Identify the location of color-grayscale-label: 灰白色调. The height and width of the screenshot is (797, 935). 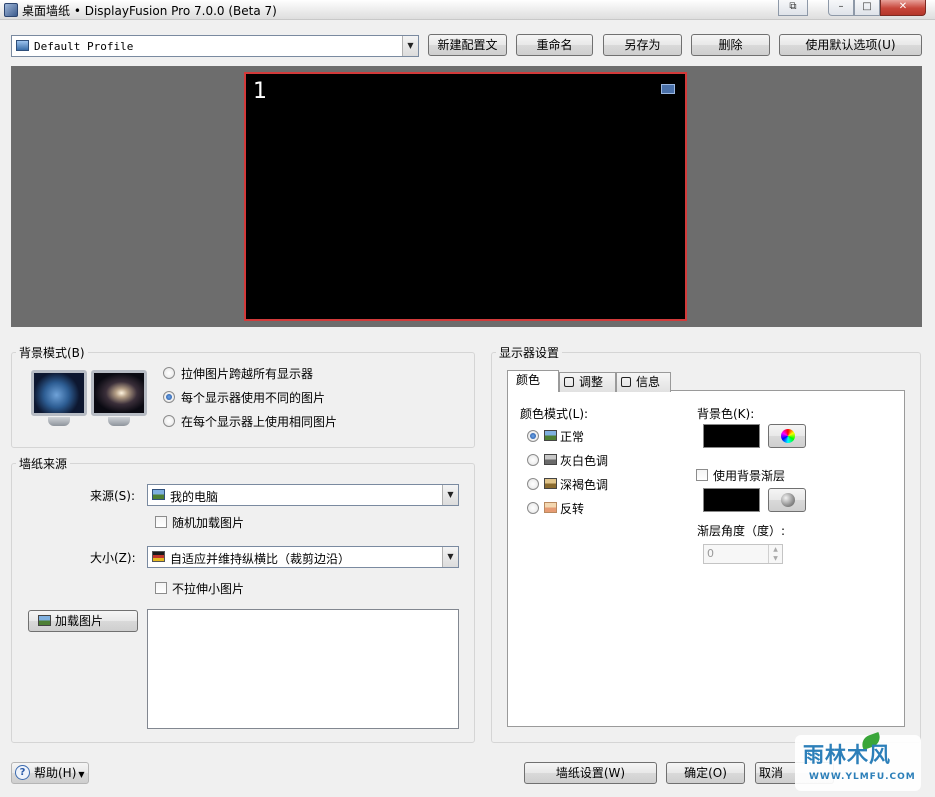
(584, 460).